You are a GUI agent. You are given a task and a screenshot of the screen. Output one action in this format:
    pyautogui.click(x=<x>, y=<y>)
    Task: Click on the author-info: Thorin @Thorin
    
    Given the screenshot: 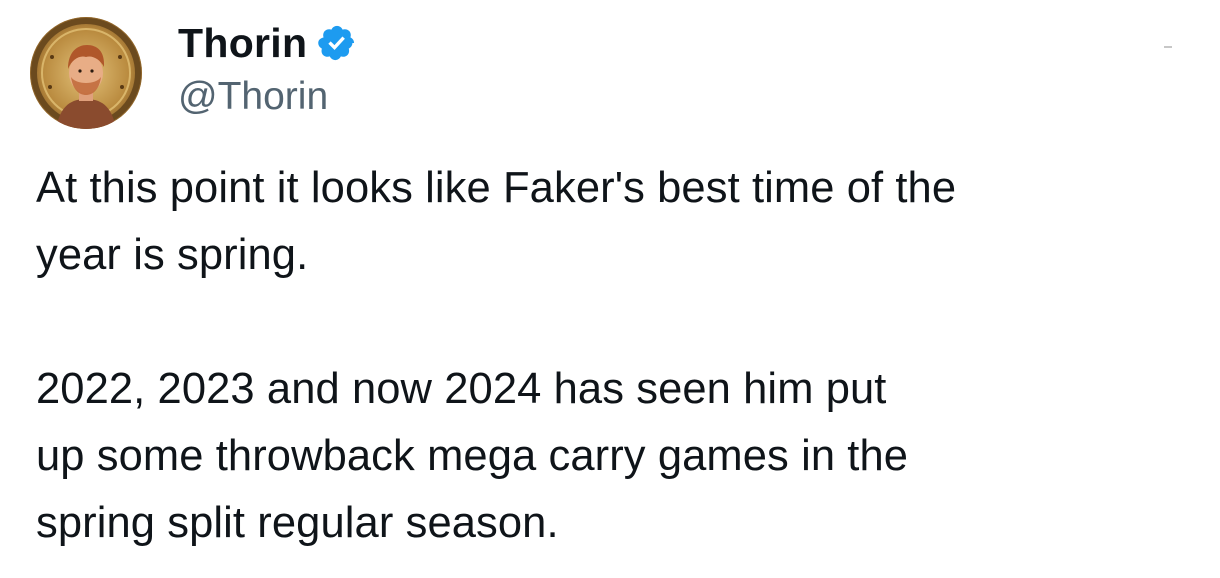 What is the action you would take?
    pyautogui.click(x=267, y=70)
    